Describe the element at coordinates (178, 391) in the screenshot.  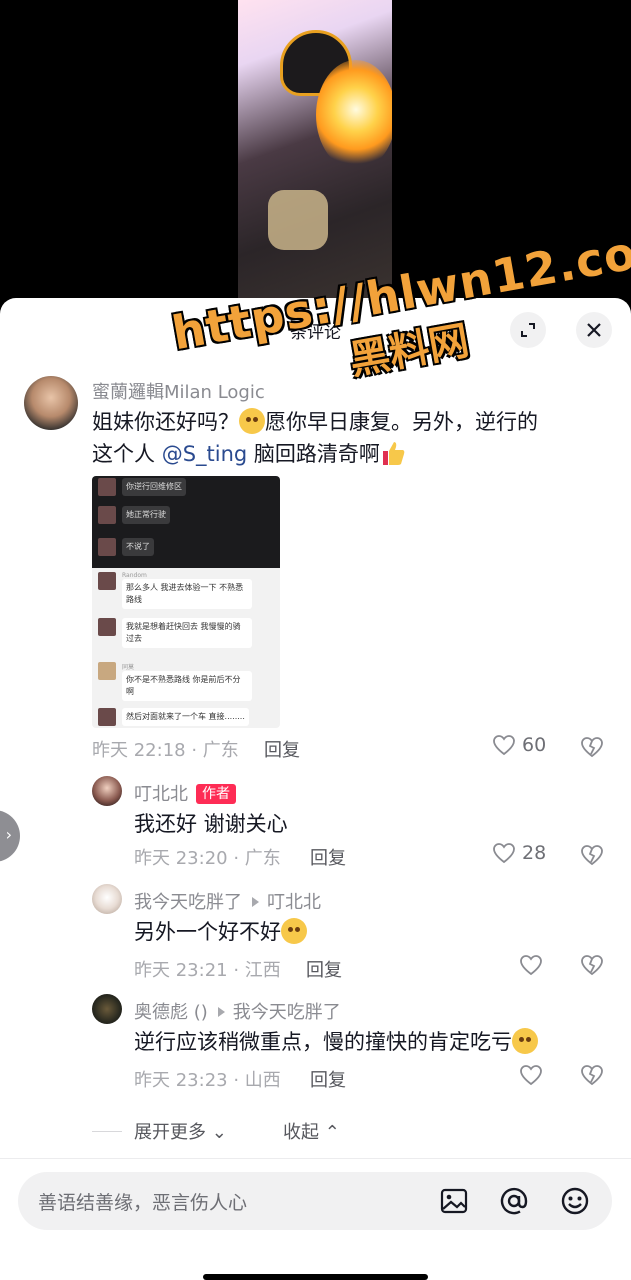
I see `comment-author-name: 蜜蘭邏輯Milan Logic` at that location.